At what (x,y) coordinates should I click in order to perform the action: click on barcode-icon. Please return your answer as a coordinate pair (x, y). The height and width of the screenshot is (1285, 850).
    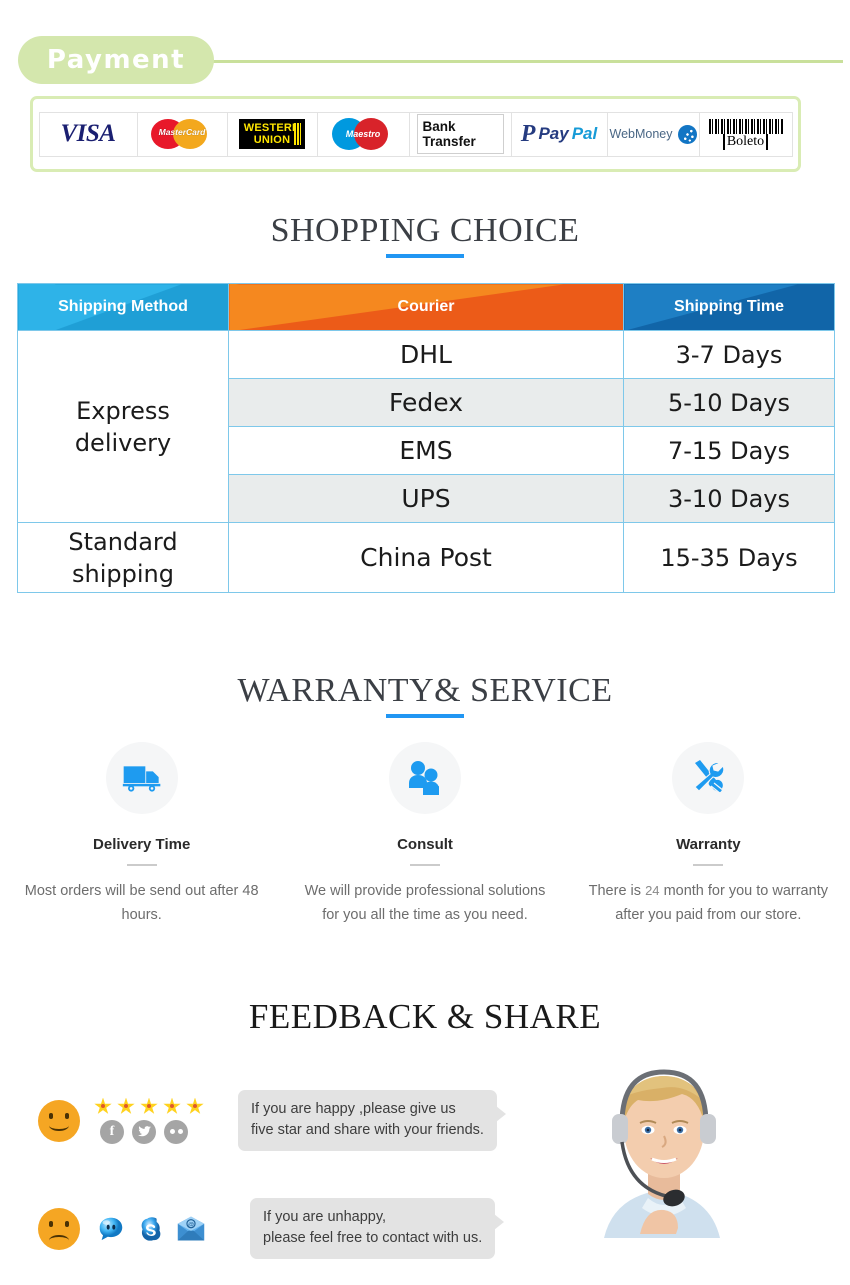
    Looking at the image, I should click on (745, 126).